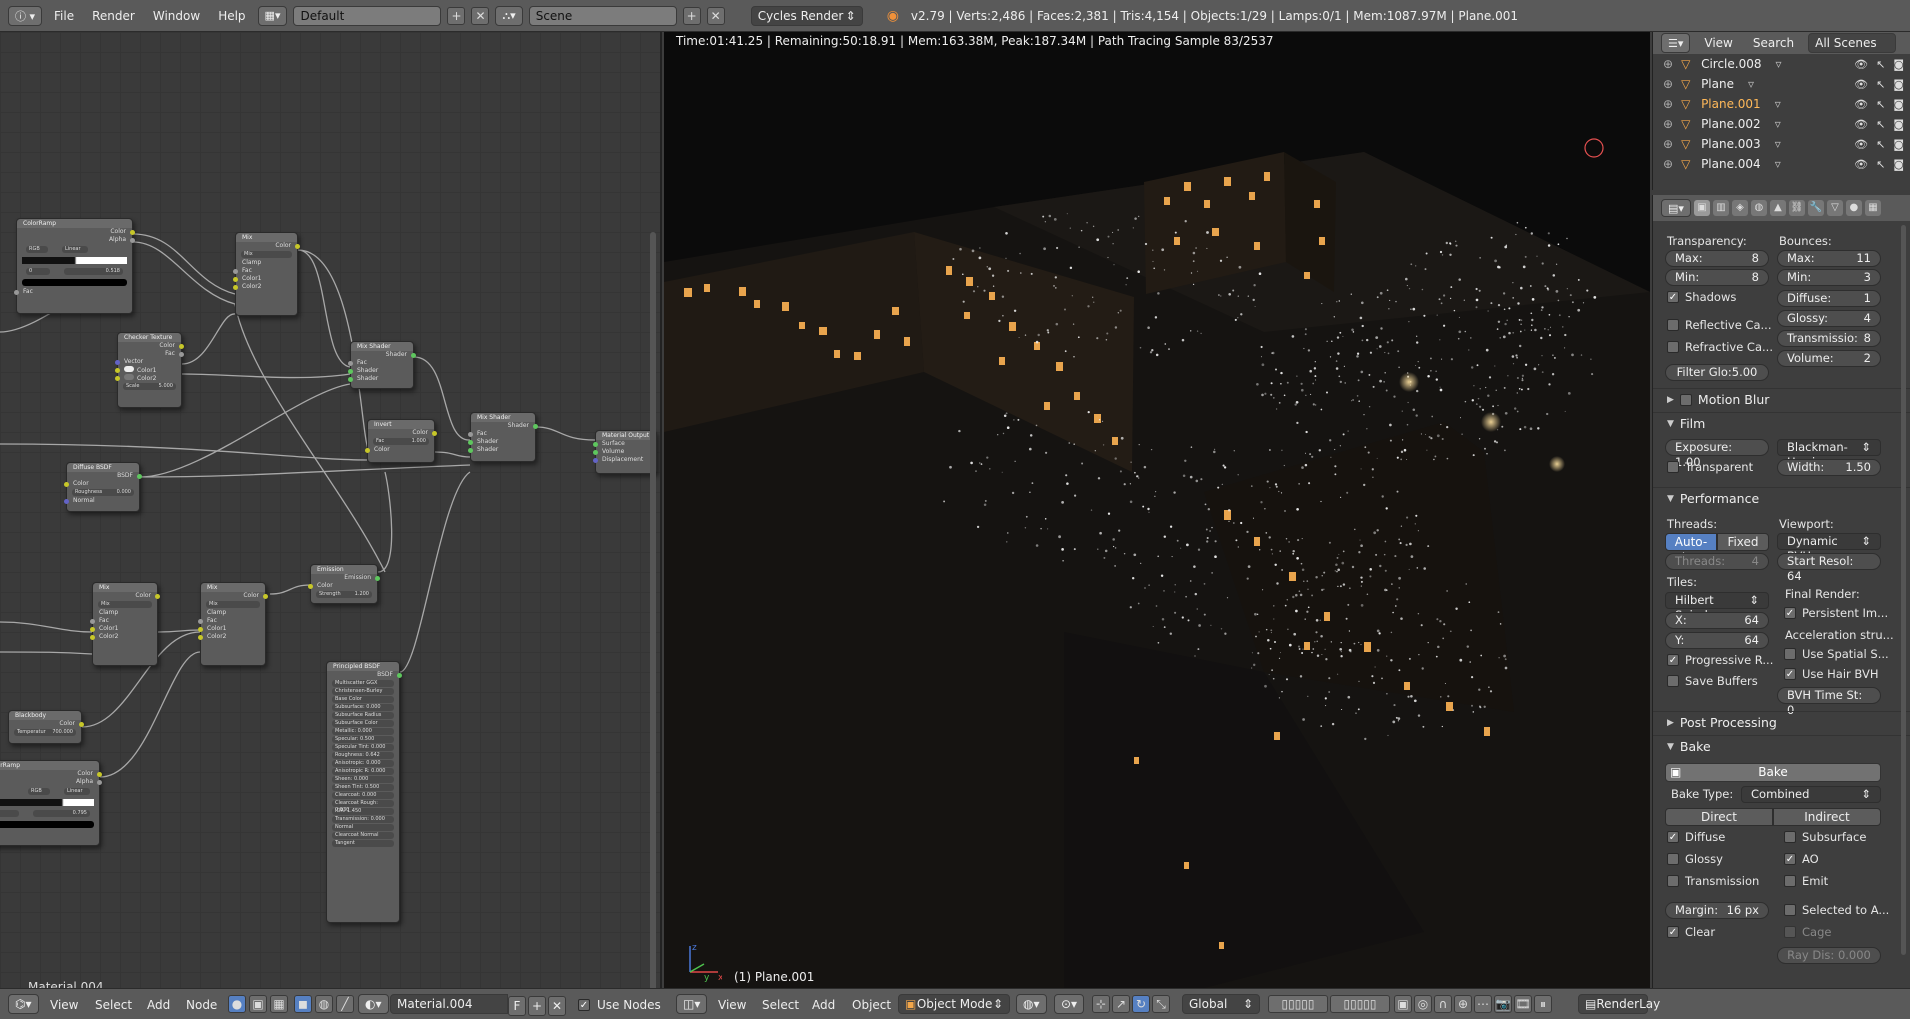 The image size is (1910, 1019). I want to click on persistent-images-checkbox: ✓, so click(1790, 613).